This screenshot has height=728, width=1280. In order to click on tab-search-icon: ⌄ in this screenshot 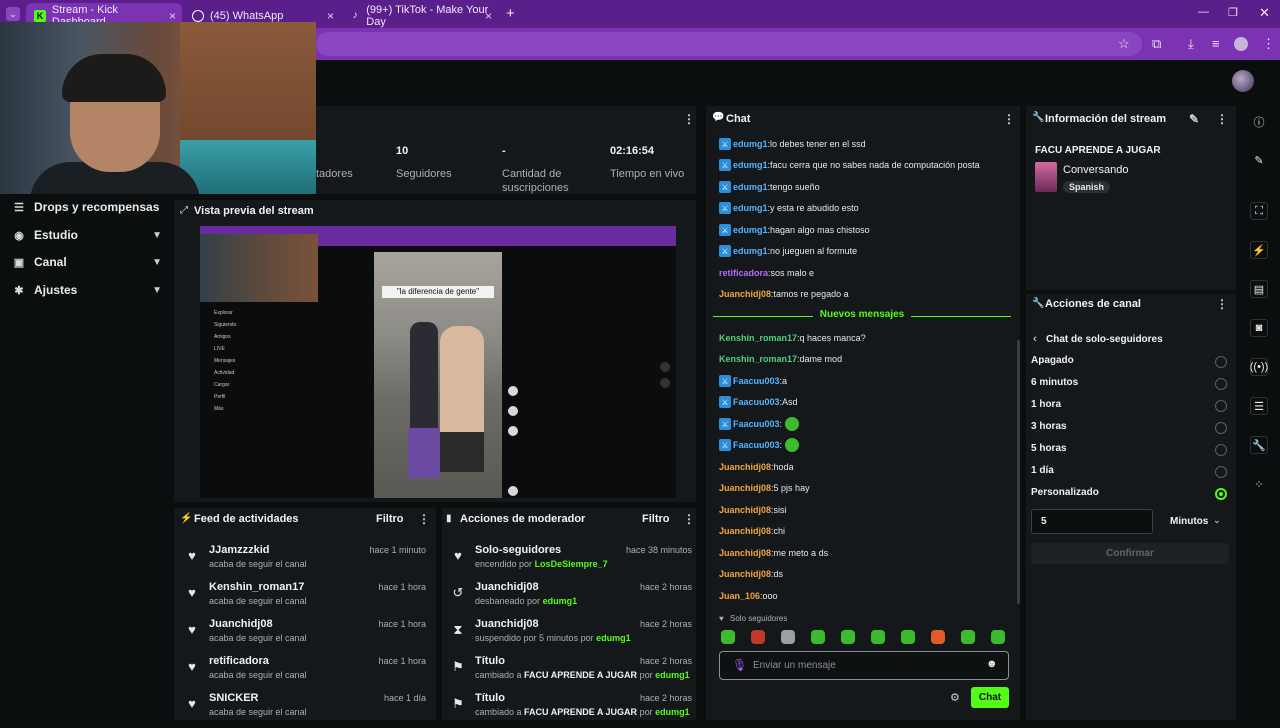, I will do `click(13, 14)`.